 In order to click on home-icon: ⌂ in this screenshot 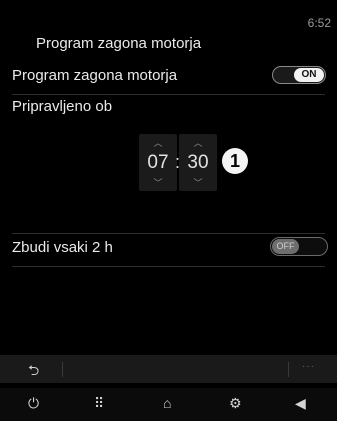, I will do `click(167, 403)`.